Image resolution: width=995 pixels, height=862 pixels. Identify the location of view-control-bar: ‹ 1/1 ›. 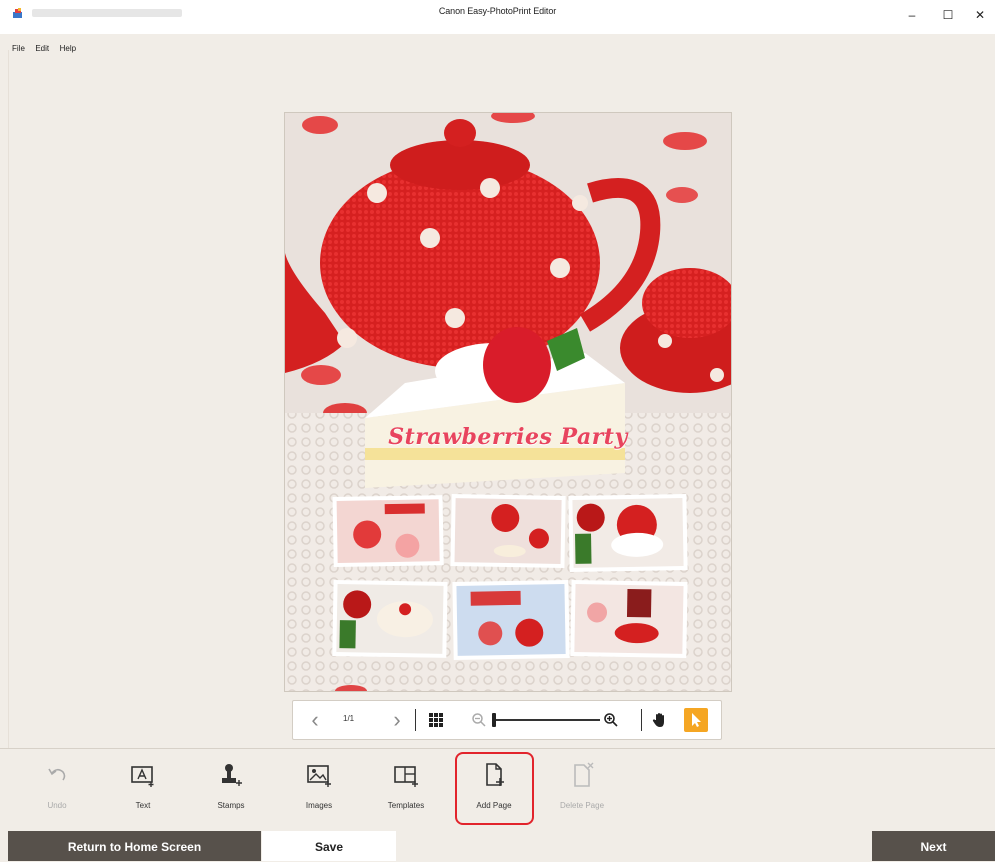
(507, 720).